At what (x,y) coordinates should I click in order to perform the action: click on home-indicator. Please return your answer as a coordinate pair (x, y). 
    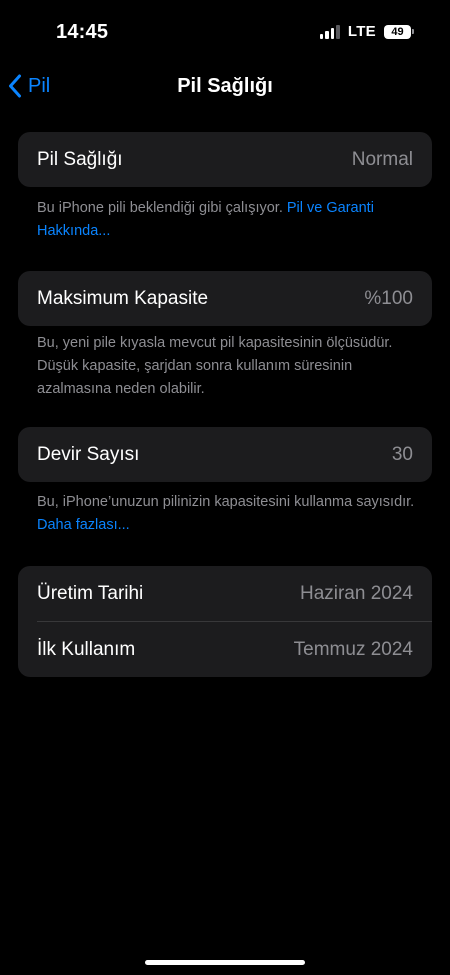
    Looking at the image, I should click on (225, 962).